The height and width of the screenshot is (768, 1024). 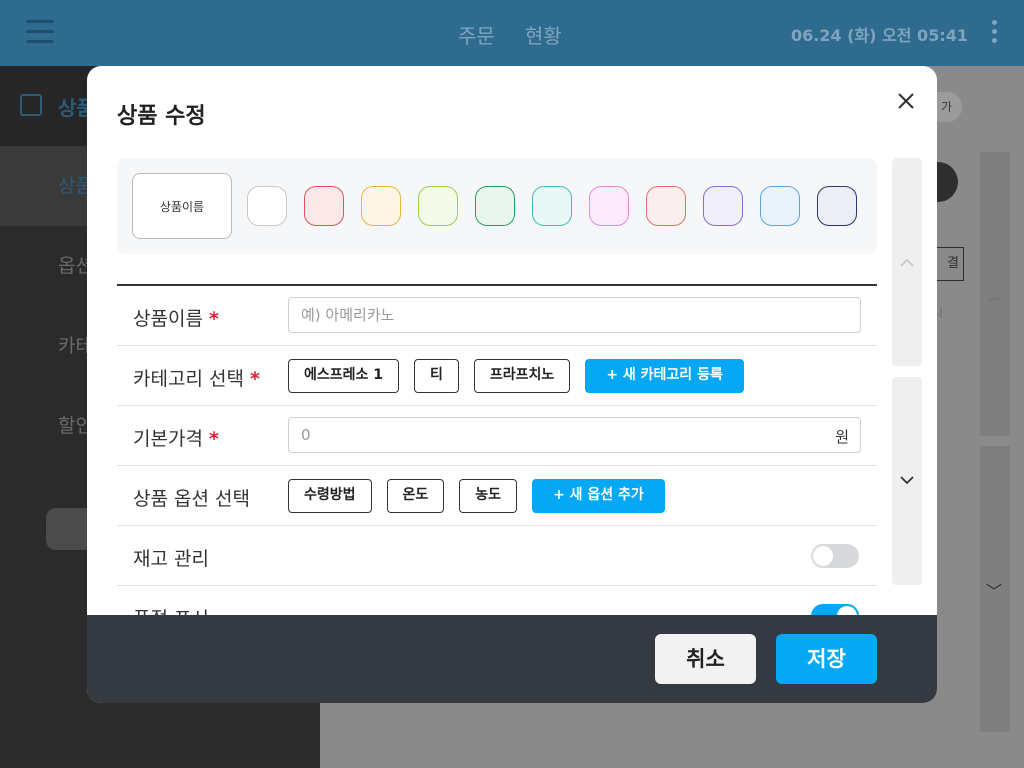 I want to click on color-picker: 상품이름, so click(x=497, y=206).